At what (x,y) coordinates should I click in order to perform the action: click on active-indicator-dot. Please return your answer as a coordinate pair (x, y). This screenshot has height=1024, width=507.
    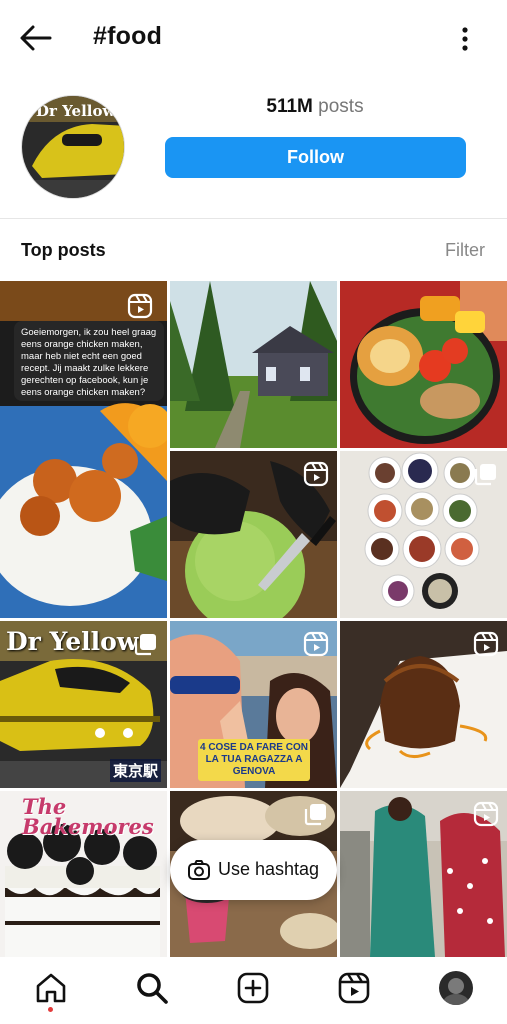
    Looking at the image, I should click on (50, 1009).